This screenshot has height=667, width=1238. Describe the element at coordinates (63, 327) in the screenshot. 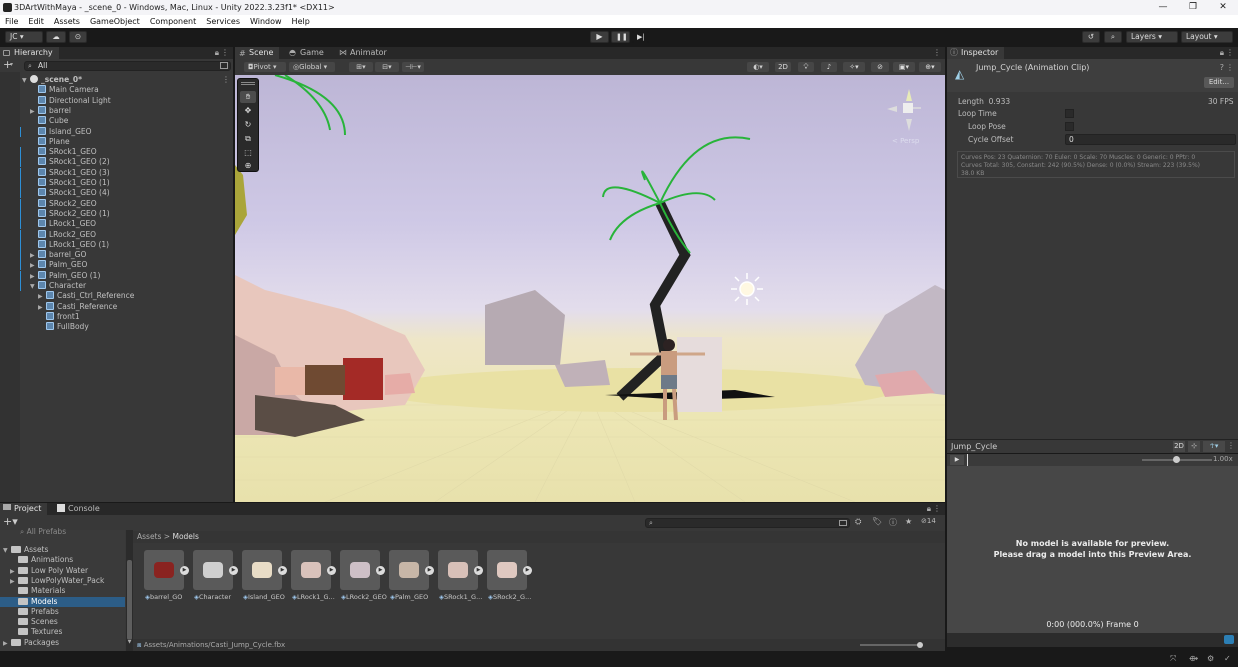

I see `hierarchy-item: FullBody` at that location.